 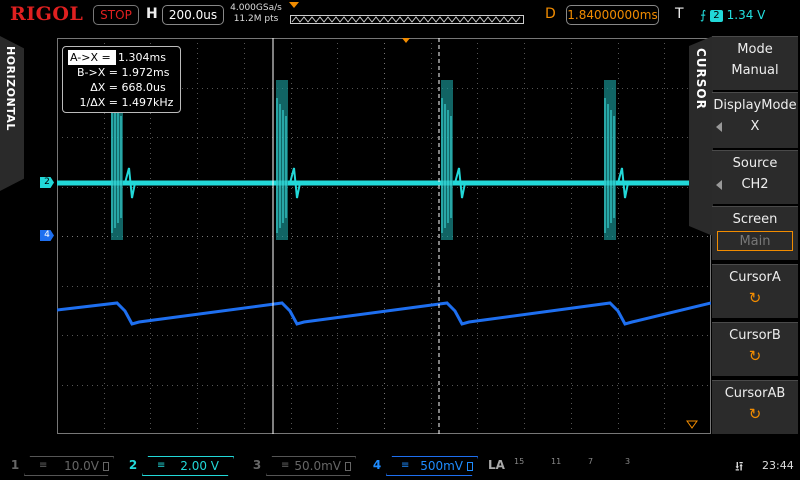 I want to click on la-group: 15, so click(x=519, y=461).